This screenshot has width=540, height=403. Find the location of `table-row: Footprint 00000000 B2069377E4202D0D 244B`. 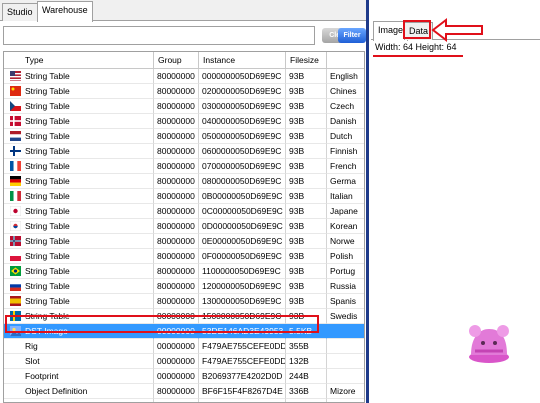

table-row: Footprint 00000000 B2069377E4202D0D 244B is located at coordinates (184, 376).